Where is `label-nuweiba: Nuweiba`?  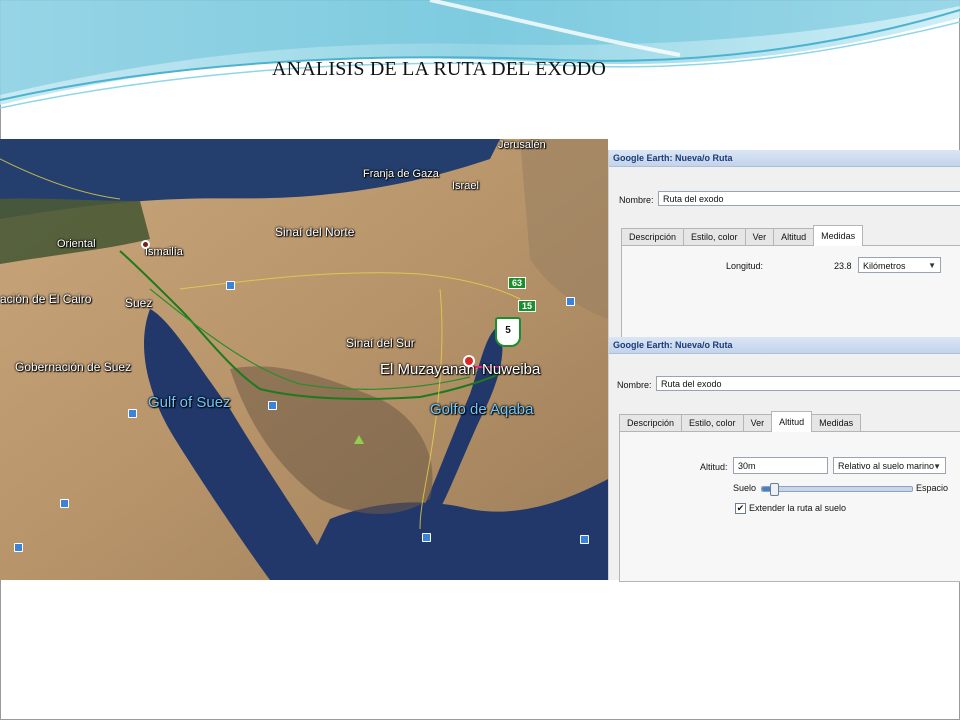 label-nuweiba: Nuweiba is located at coordinates (511, 369).